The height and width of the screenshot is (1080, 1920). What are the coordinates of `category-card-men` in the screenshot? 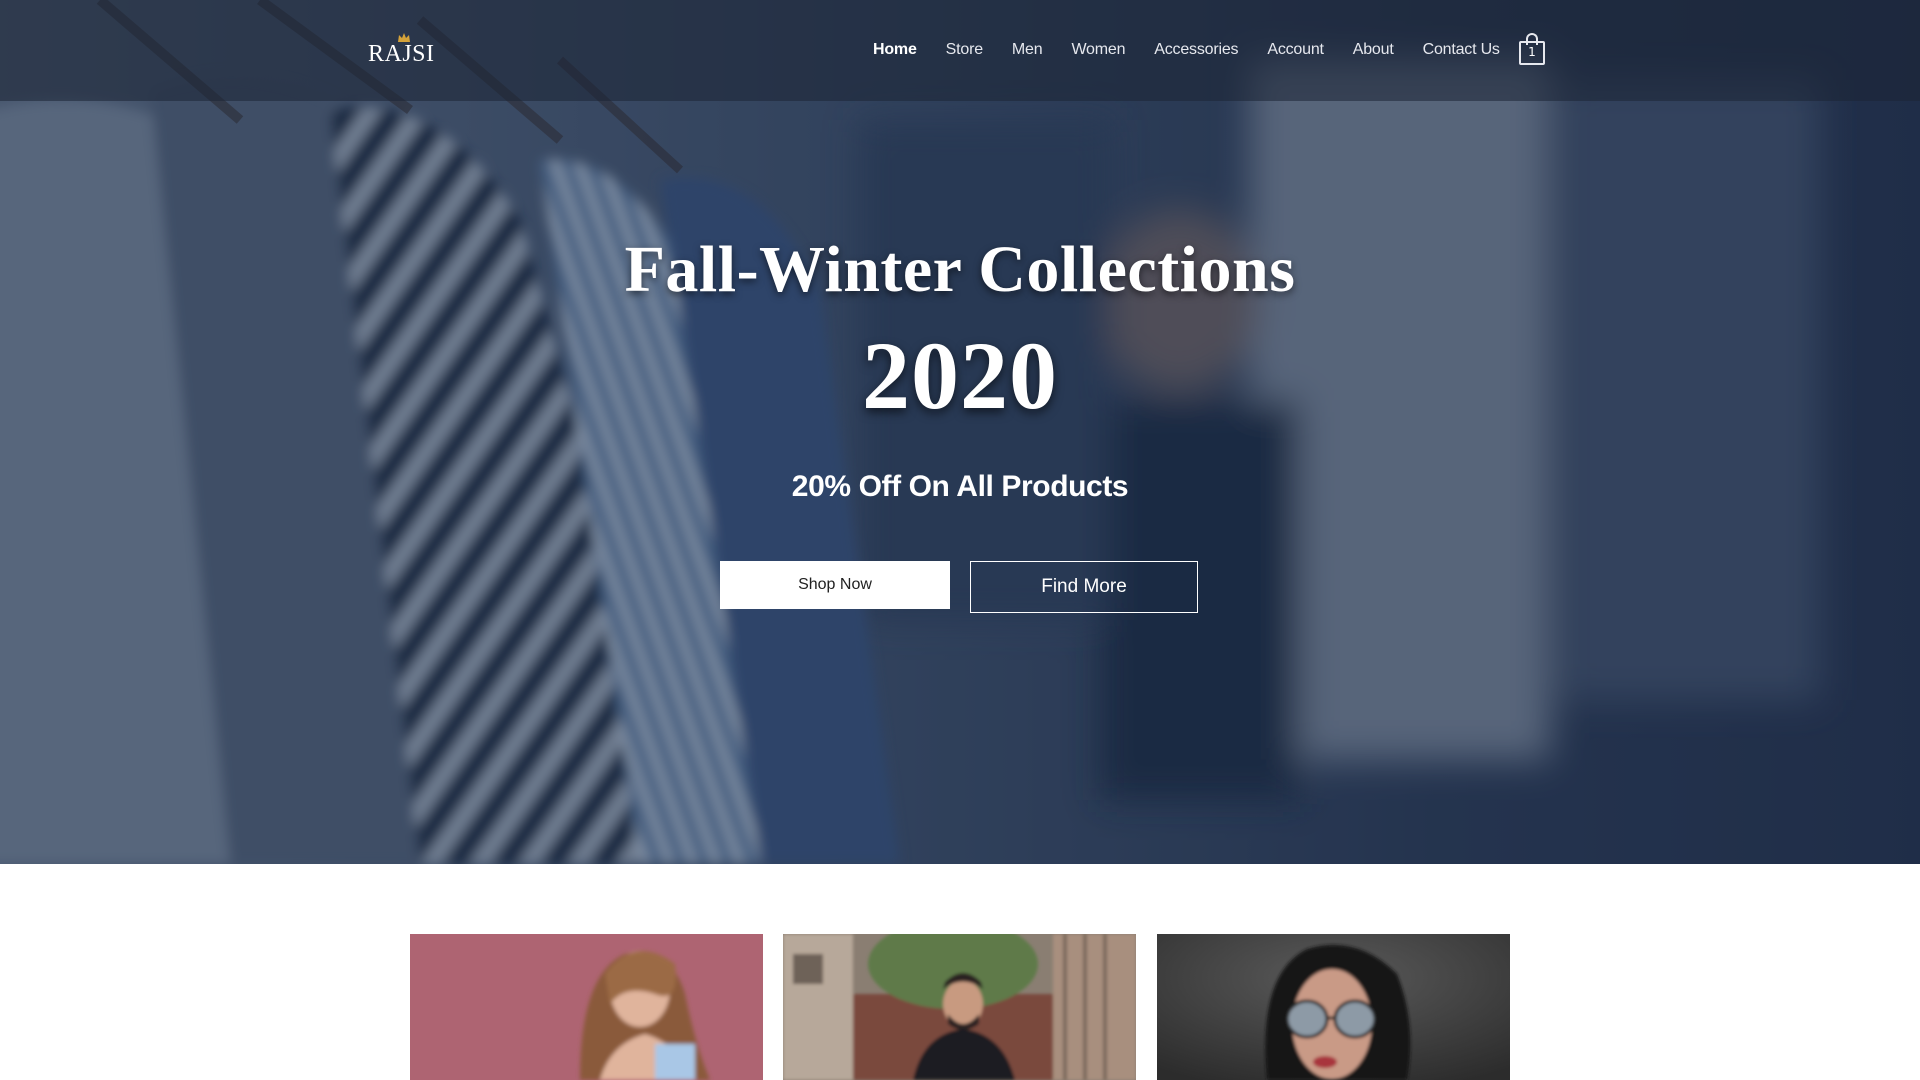 It's located at (959, 1007).